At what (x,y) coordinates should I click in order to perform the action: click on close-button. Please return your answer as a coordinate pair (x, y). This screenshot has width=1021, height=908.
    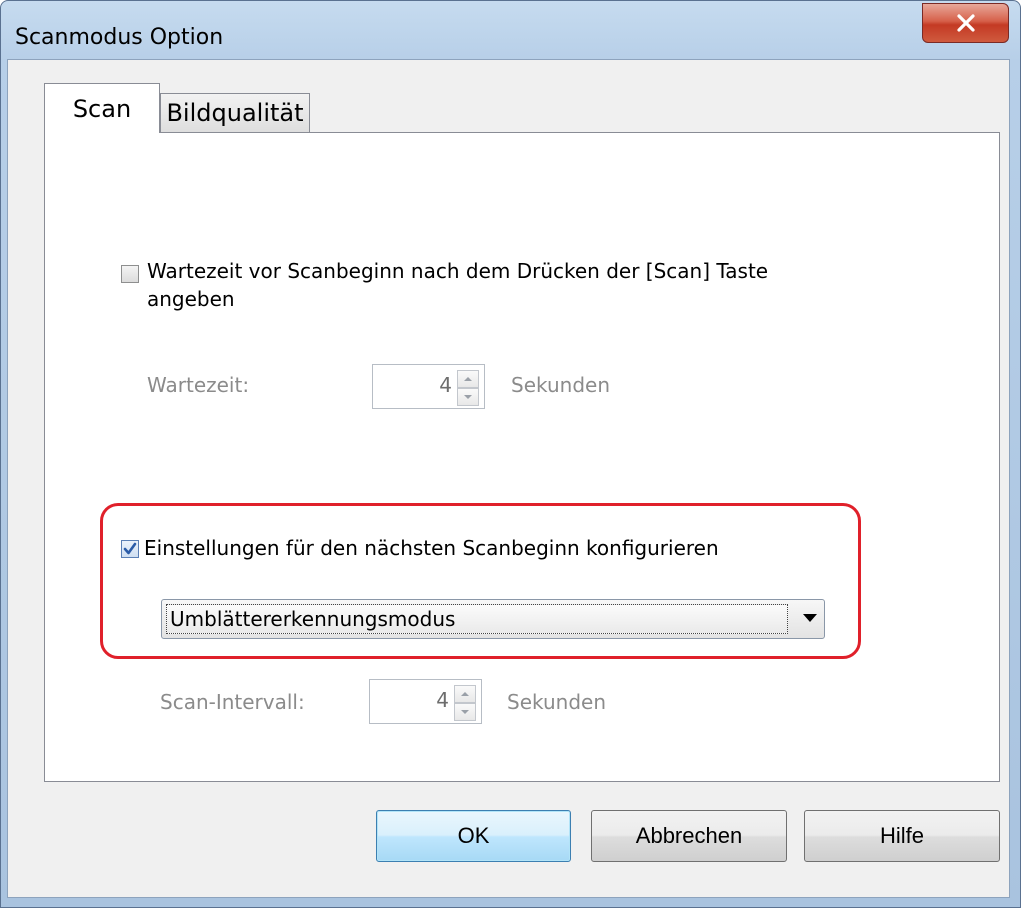
    Looking at the image, I should click on (965, 23).